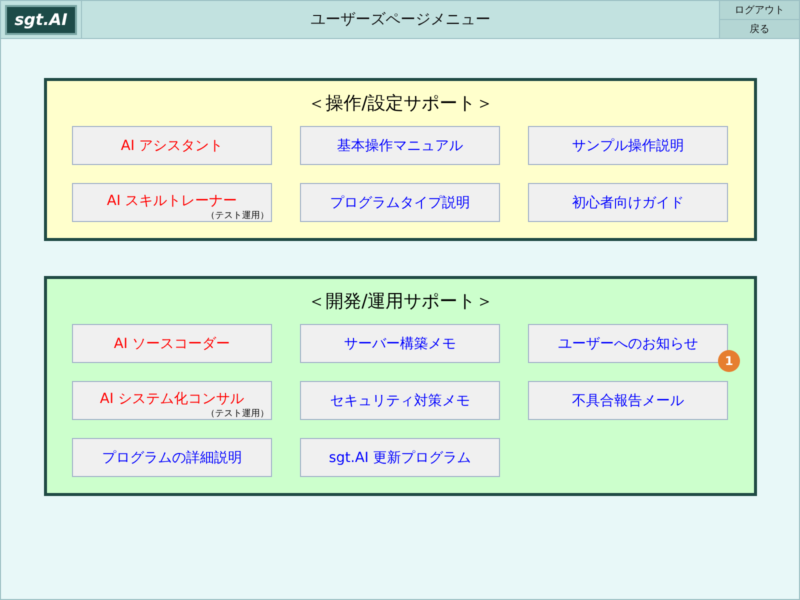  What do you see at coordinates (628, 145) in the screenshot?
I see `menu-button: サンプル操作説明` at bounding box center [628, 145].